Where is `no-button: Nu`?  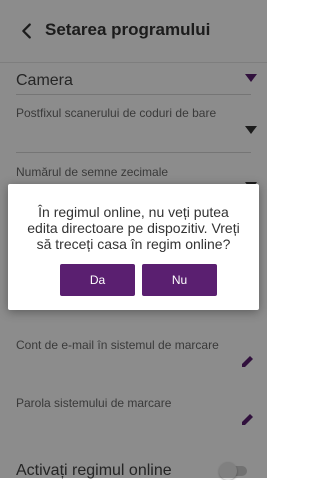
no-button: Nu is located at coordinates (179, 280).